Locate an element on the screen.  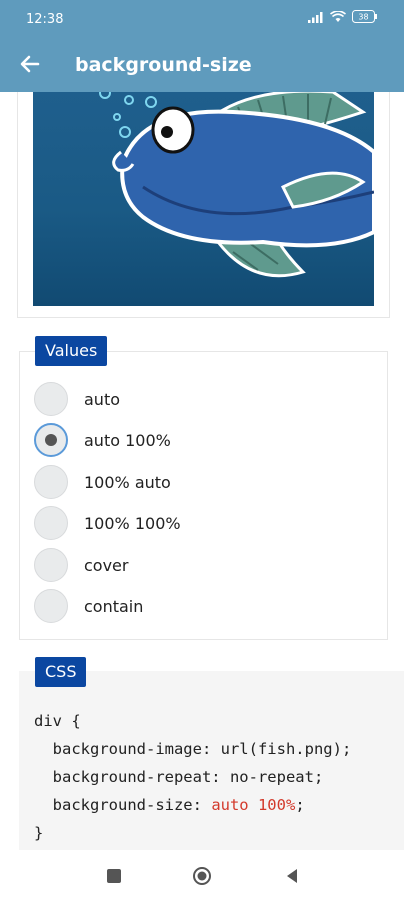
code-line-value: auto 100% is located at coordinates (253, 805).